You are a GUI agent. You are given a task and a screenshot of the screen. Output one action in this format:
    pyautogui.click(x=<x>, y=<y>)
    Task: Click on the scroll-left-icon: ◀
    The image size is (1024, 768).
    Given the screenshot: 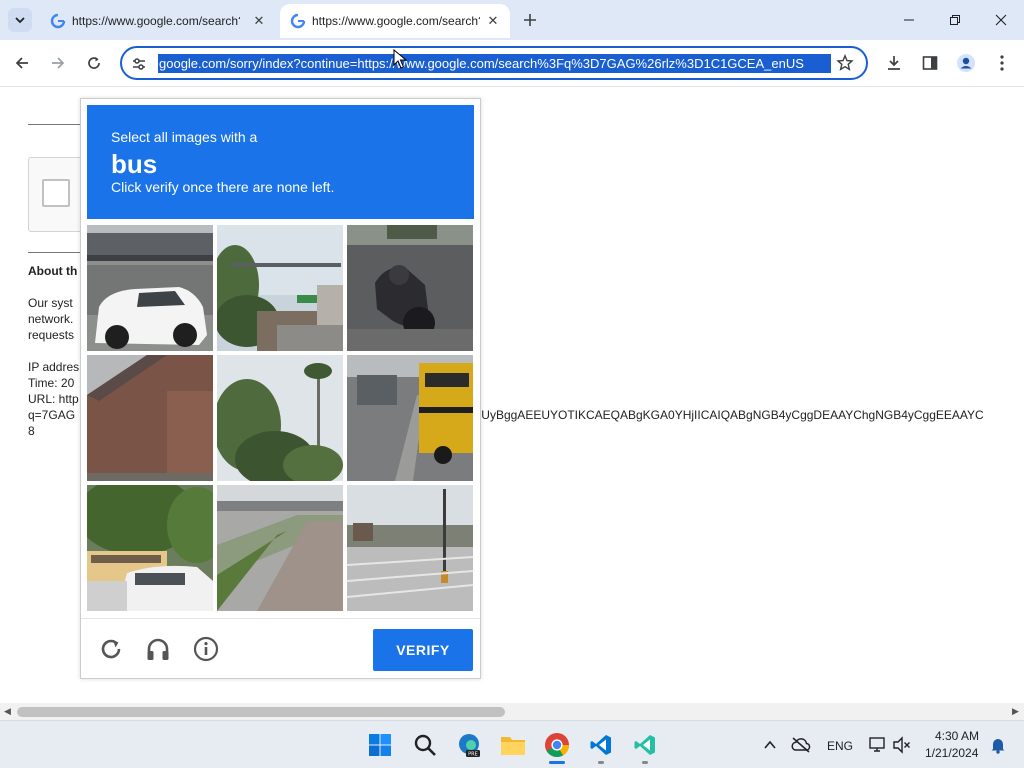 What is the action you would take?
    pyautogui.click(x=8, y=711)
    